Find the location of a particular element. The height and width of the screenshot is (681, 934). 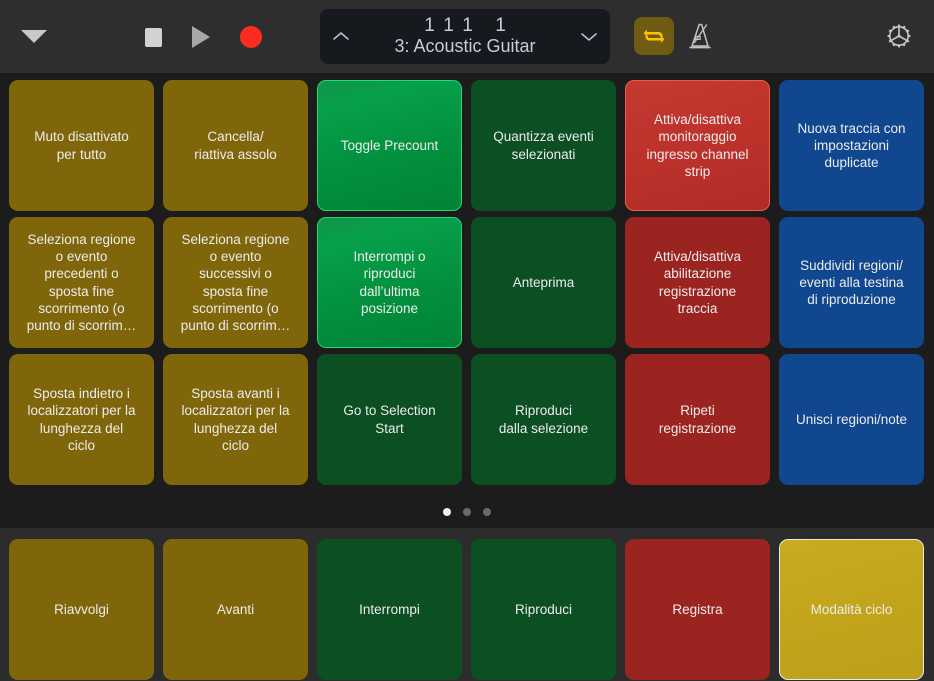

pad-label: Registra is located at coordinates (697, 609).